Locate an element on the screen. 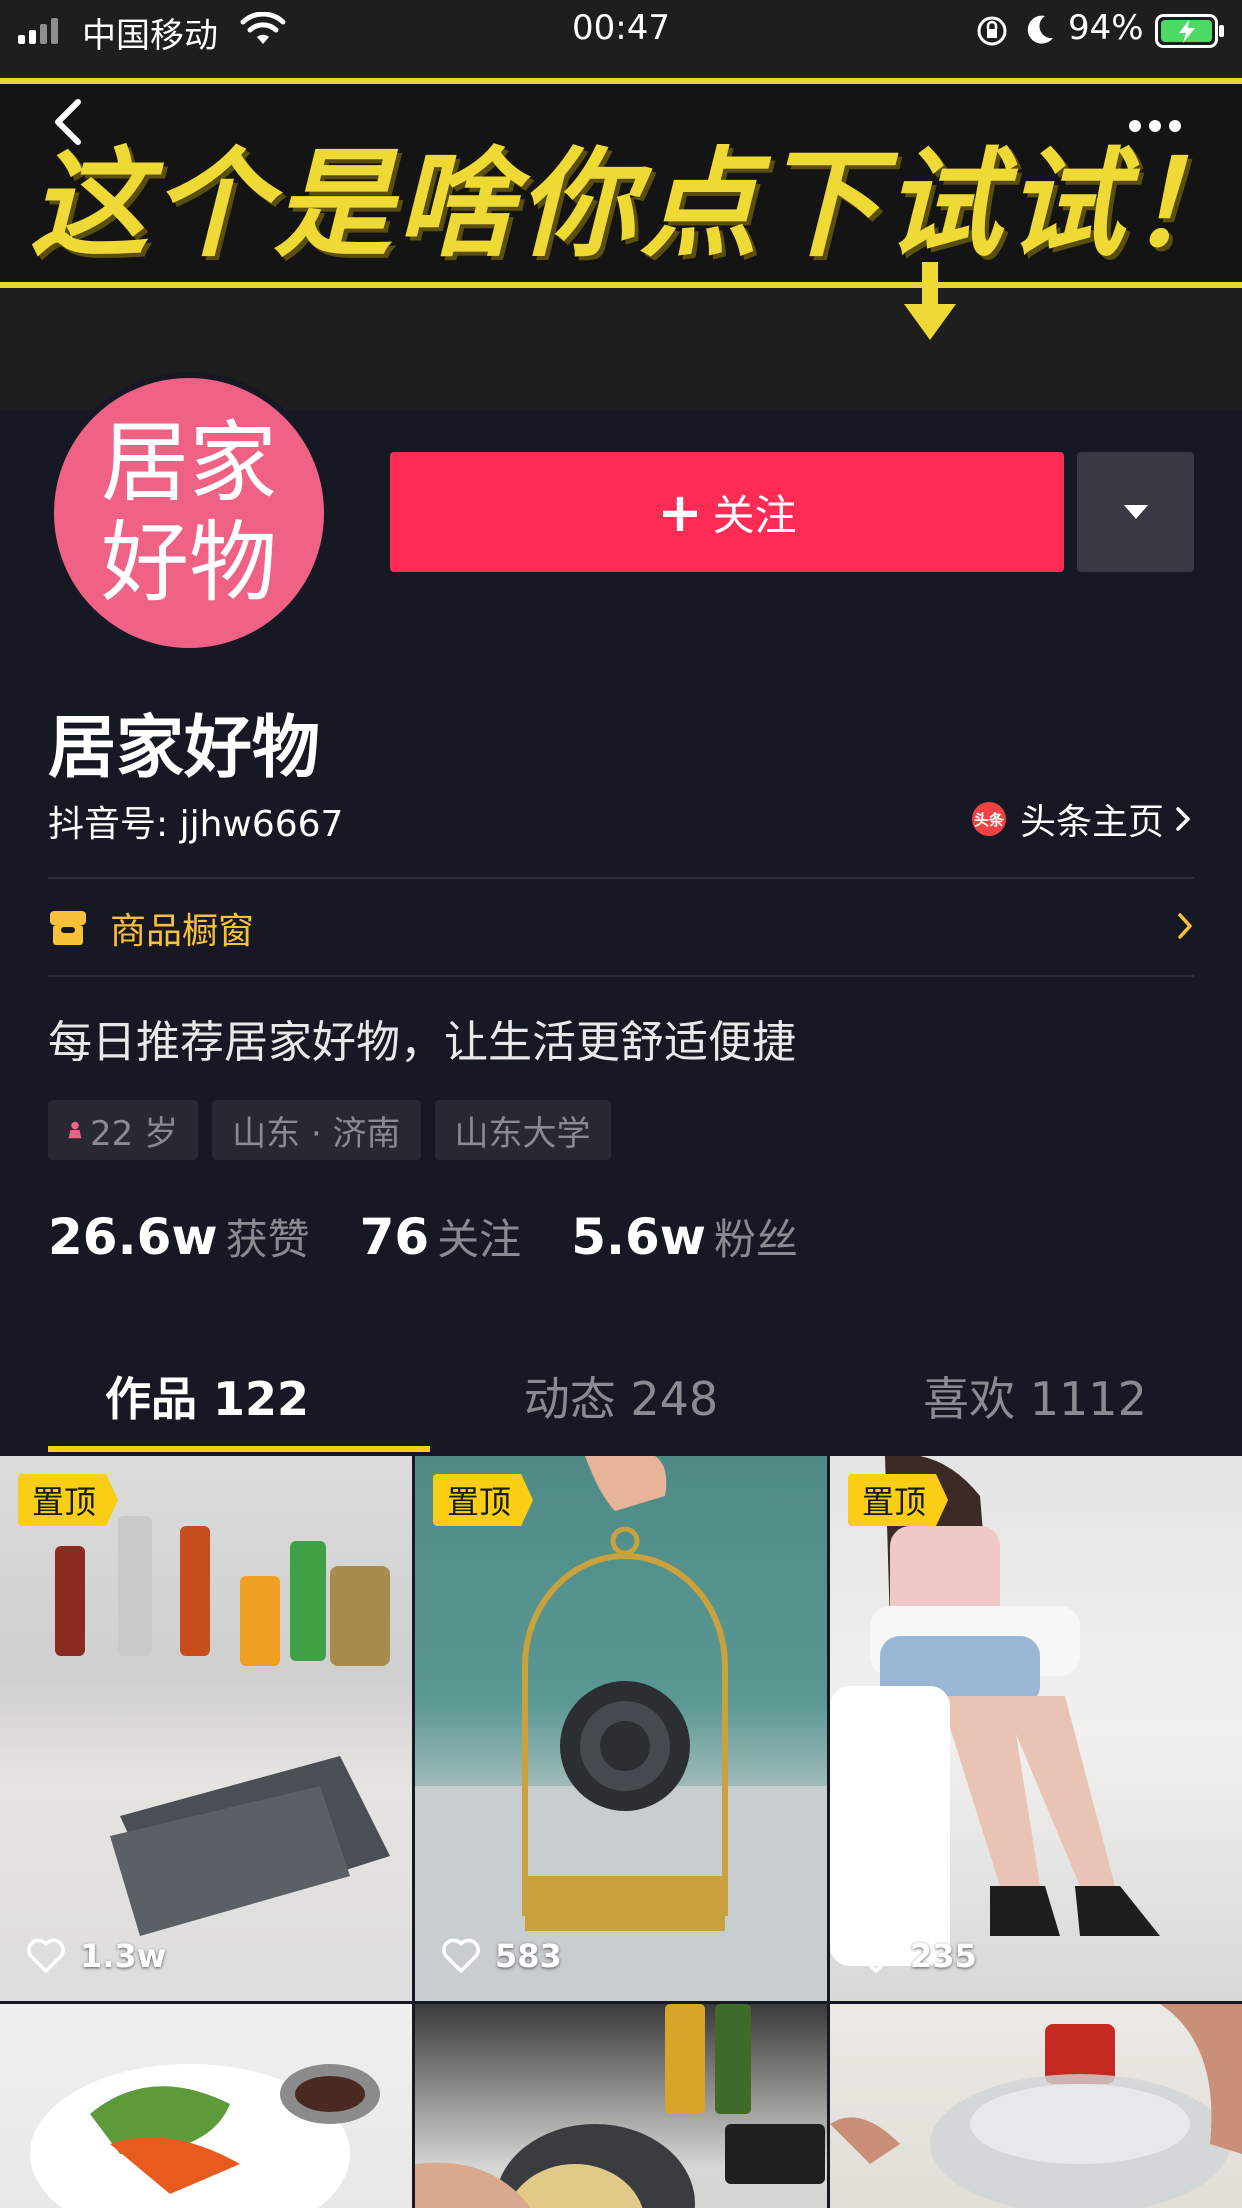 This screenshot has height=2208, width=1242. status-bar: 中国移动 00:47 94% is located at coordinates (621, 30).